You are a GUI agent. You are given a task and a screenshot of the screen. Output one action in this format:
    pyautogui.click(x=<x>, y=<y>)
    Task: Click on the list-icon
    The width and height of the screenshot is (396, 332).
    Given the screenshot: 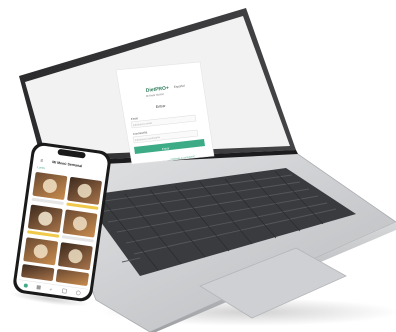 What is the action you would take?
    pyautogui.click(x=38, y=287)
    